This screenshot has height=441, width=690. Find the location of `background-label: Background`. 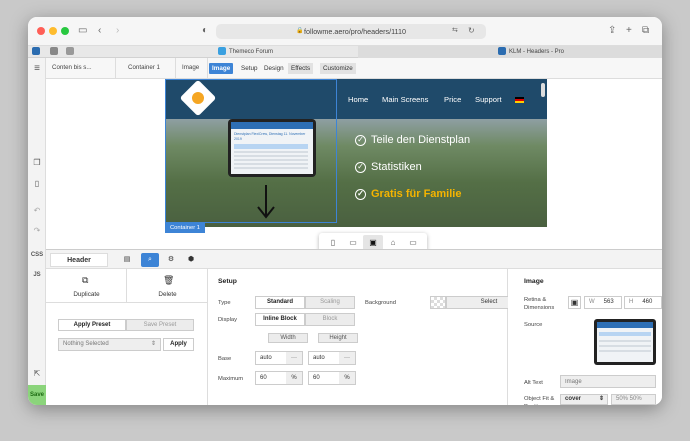

background-label: Background is located at coordinates (380, 303).